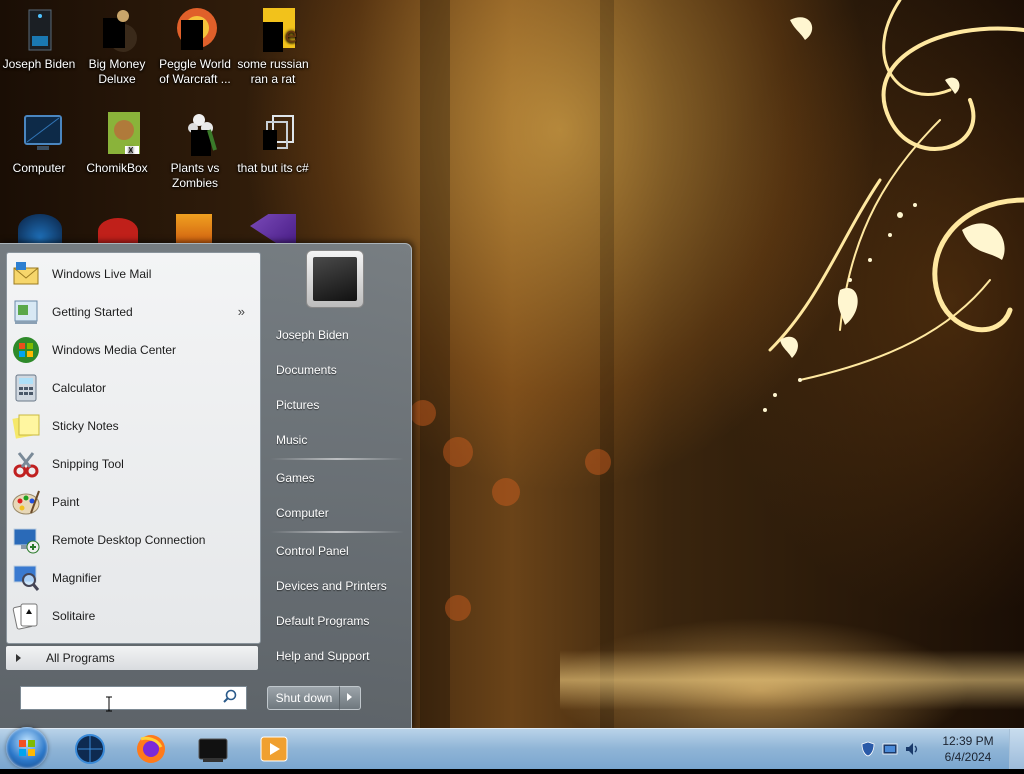 This screenshot has width=1024, height=774. I want to click on right-item-default-programs: Default Programs, so click(336, 621).